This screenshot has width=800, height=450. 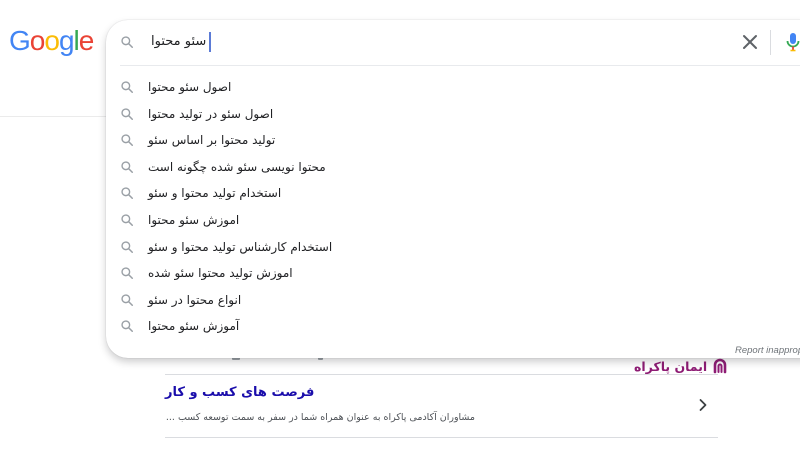 What do you see at coordinates (195, 299) in the screenshot?
I see `suggestion-text: انواع محتوا در سئو` at bounding box center [195, 299].